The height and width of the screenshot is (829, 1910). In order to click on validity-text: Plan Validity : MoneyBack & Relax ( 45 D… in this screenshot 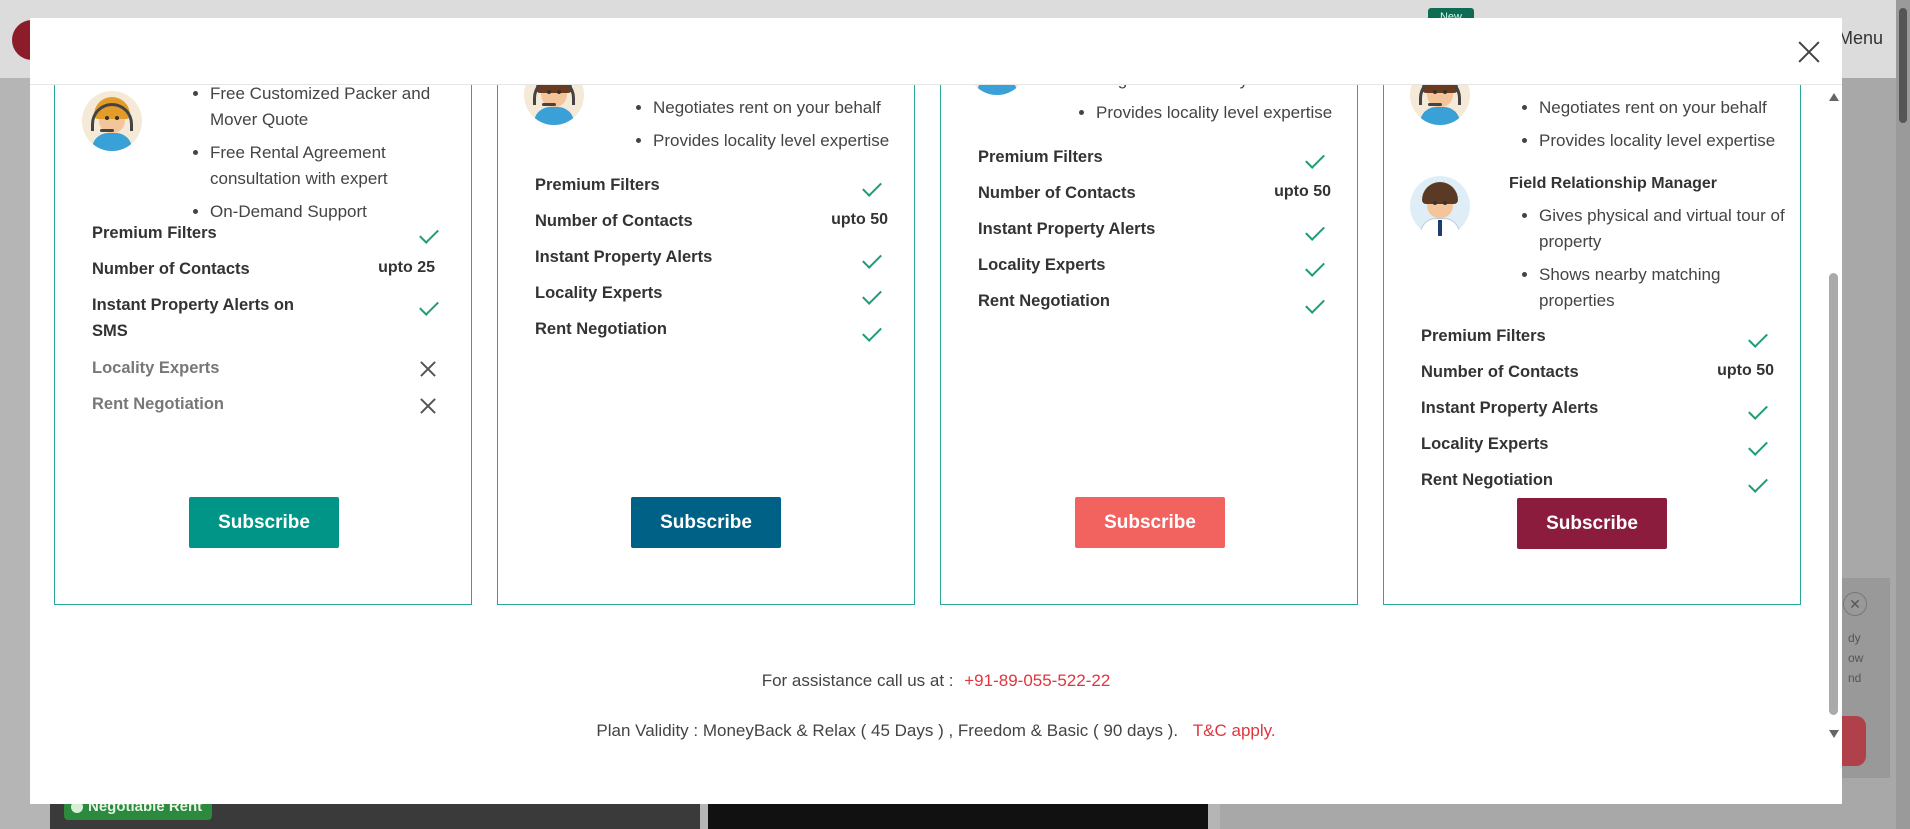, I will do `click(887, 730)`.